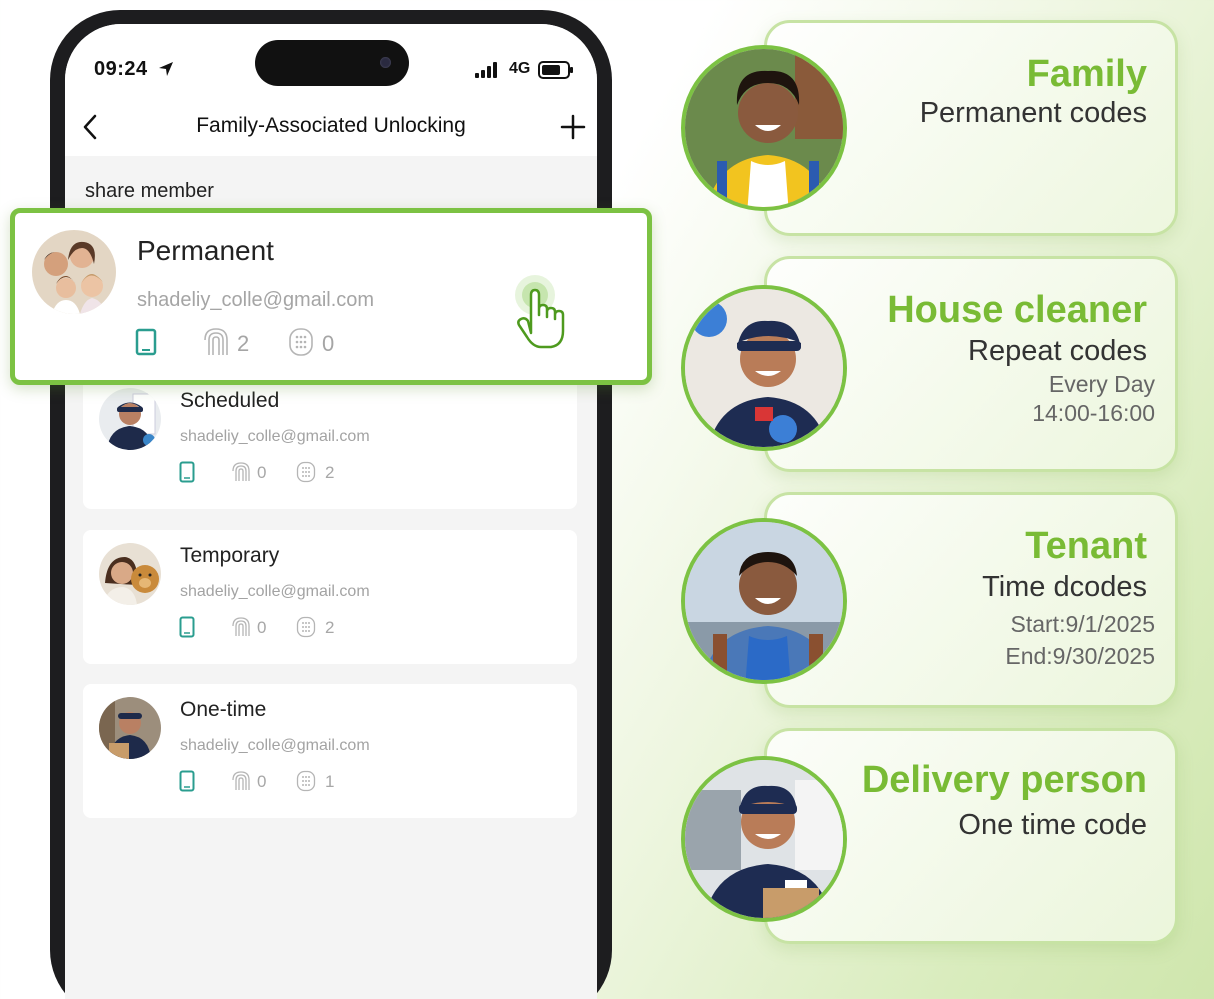  I want to click on house-cleaner-photo, so click(764, 368).